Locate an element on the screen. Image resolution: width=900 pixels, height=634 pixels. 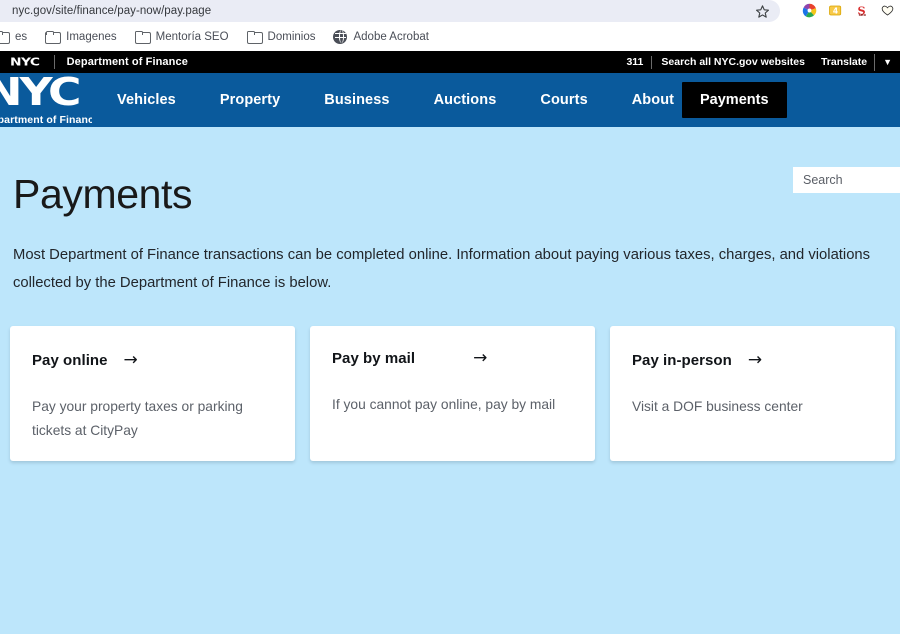
heart-extension-icon is located at coordinates (887, 10).